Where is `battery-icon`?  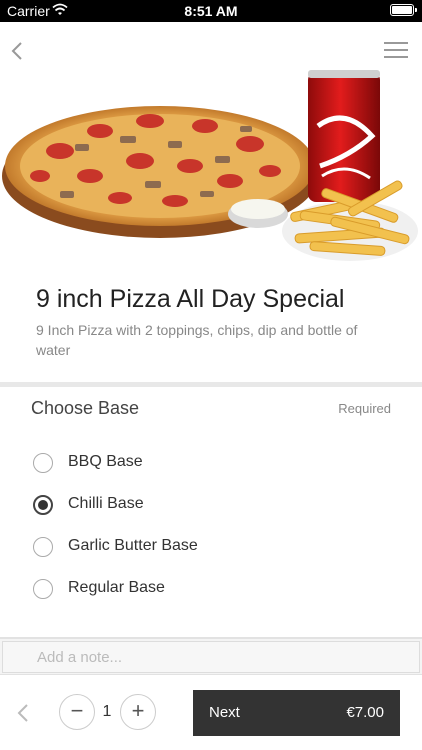
battery-icon is located at coordinates (403, 10).